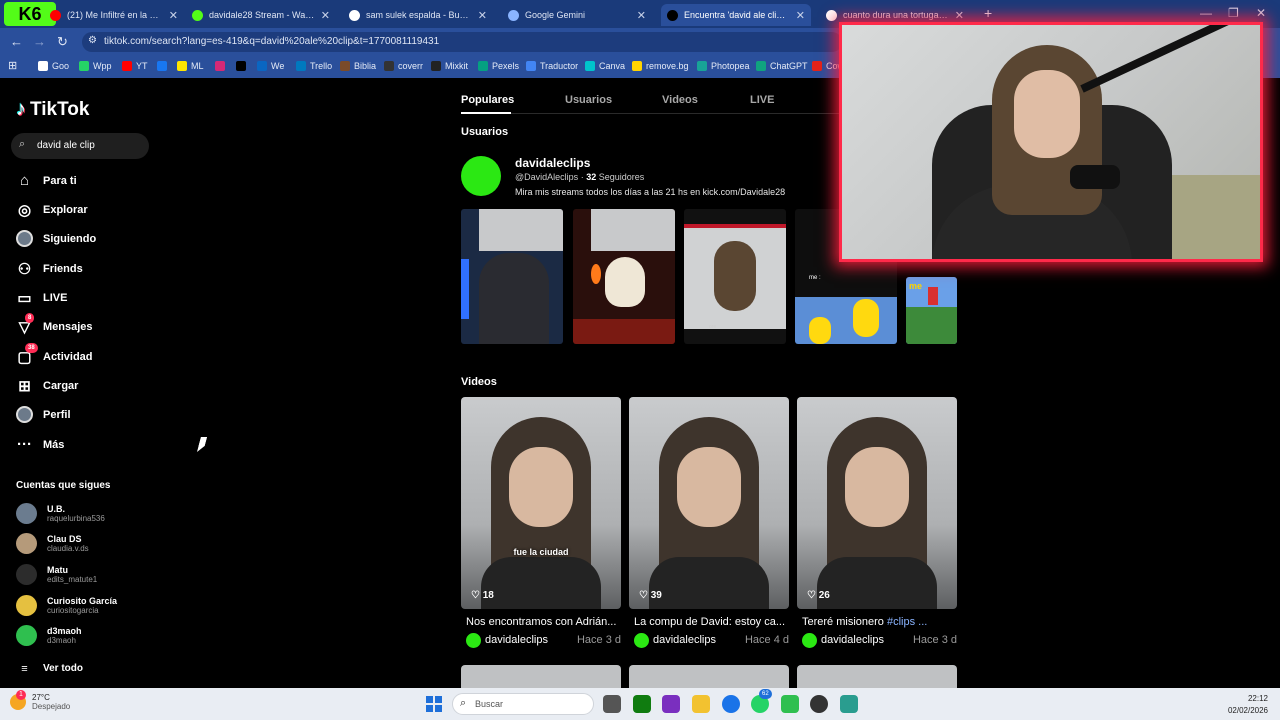 The height and width of the screenshot is (720, 1280). I want to click on bookmark-11: coverr, so click(403, 66).